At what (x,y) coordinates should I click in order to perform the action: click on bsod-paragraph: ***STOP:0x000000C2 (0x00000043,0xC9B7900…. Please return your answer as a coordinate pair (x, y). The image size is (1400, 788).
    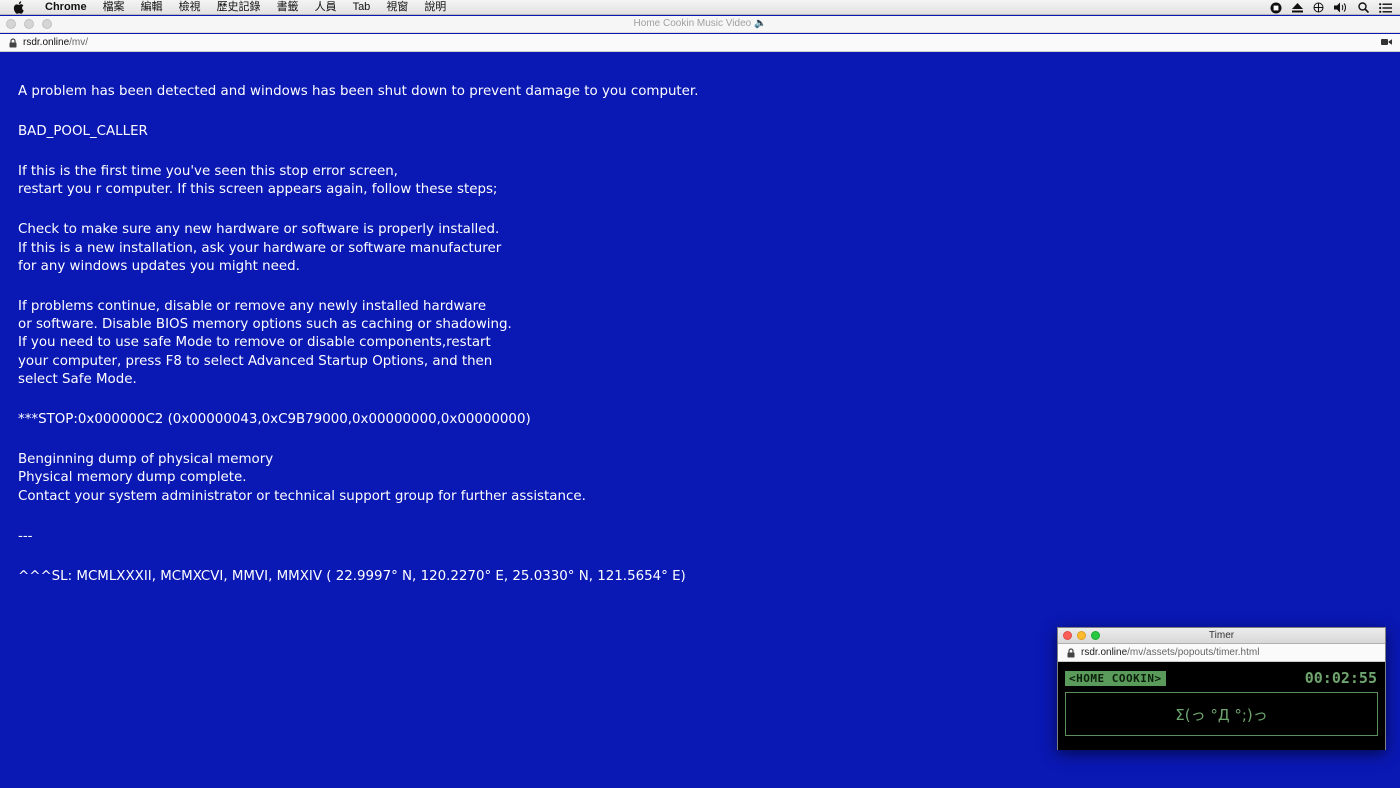
    Looking at the image, I should click on (358, 420).